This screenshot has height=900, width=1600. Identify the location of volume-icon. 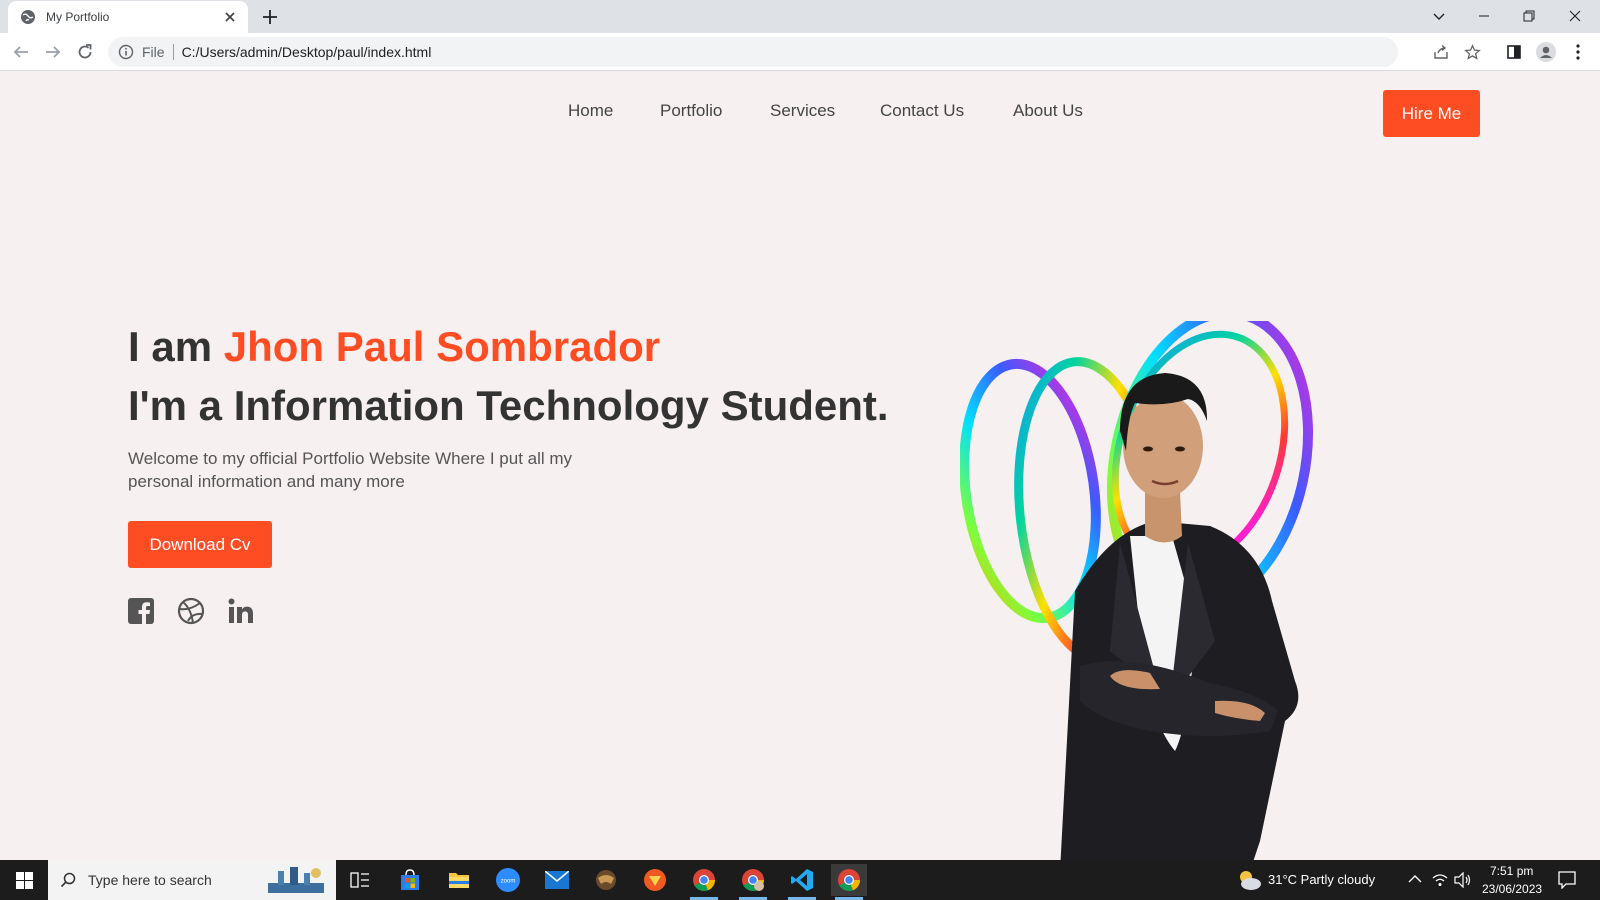
(1463, 880).